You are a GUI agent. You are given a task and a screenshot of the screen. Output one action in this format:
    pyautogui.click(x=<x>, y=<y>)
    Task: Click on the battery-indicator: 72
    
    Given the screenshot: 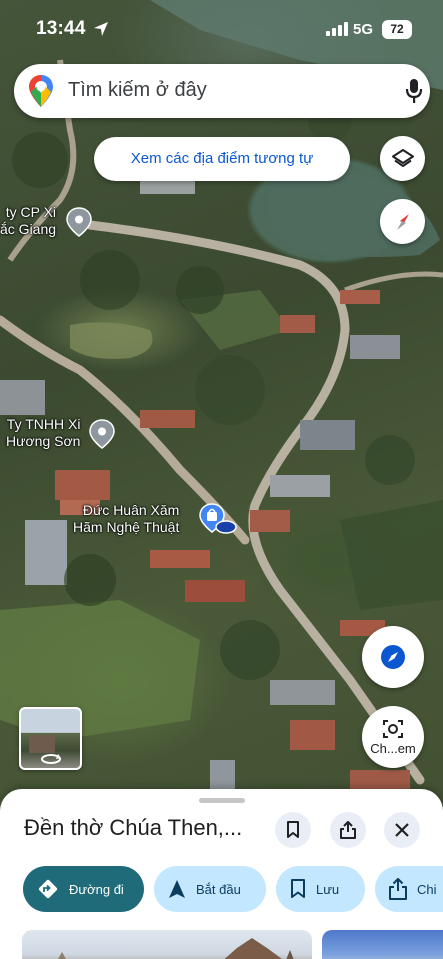 What is the action you would take?
    pyautogui.click(x=397, y=29)
    